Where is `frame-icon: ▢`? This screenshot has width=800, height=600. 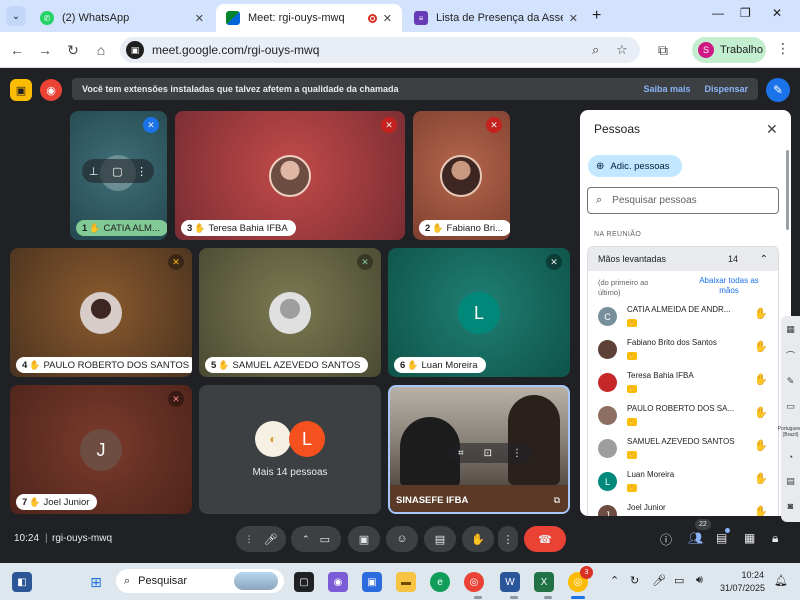 frame-icon: ▢ is located at coordinates (117, 171).